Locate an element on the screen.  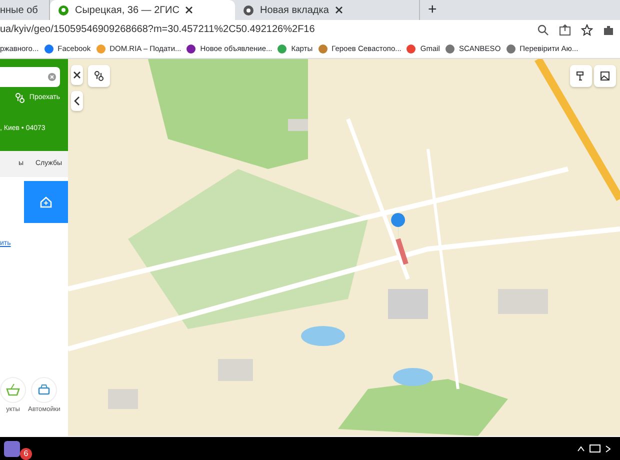
signpost-button is located at coordinates (581, 76).